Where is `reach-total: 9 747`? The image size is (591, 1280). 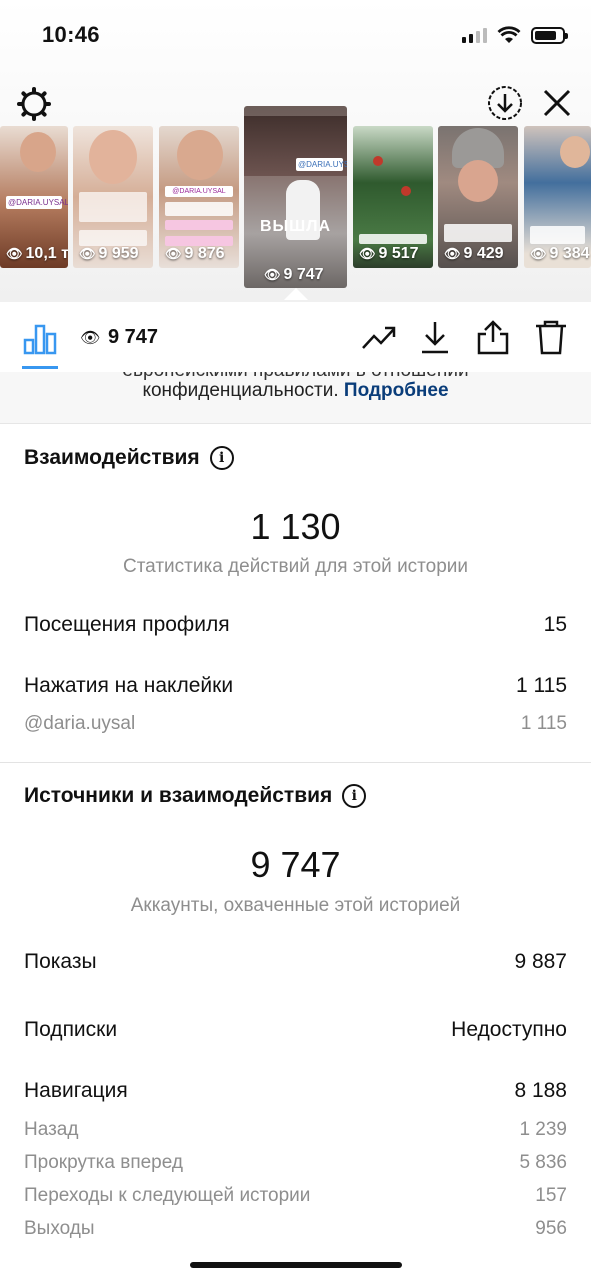
reach-total: 9 747 is located at coordinates (295, 864).